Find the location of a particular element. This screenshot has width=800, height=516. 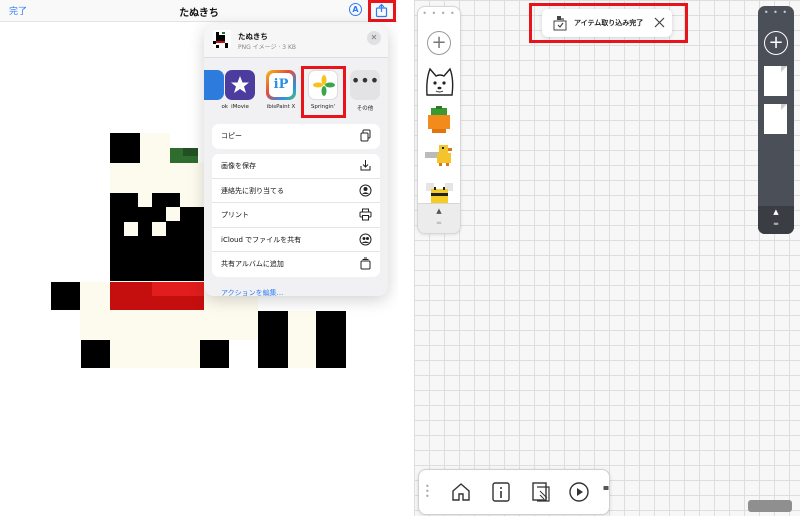

more-icon: ••• is located at coordinates (365, 85).